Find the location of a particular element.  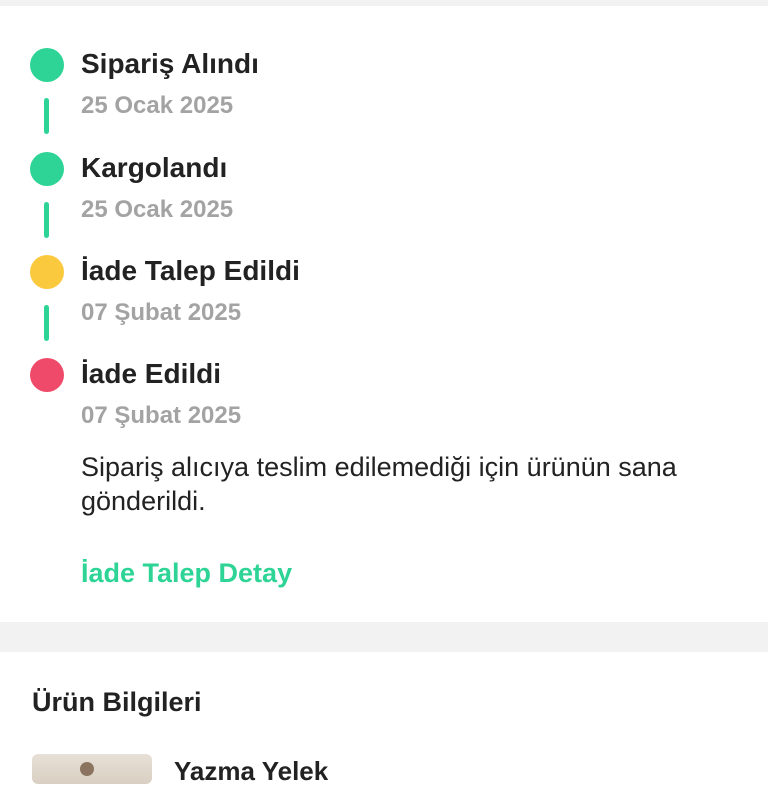

step-title: İade Edildi is located at coordinates (151, 373).